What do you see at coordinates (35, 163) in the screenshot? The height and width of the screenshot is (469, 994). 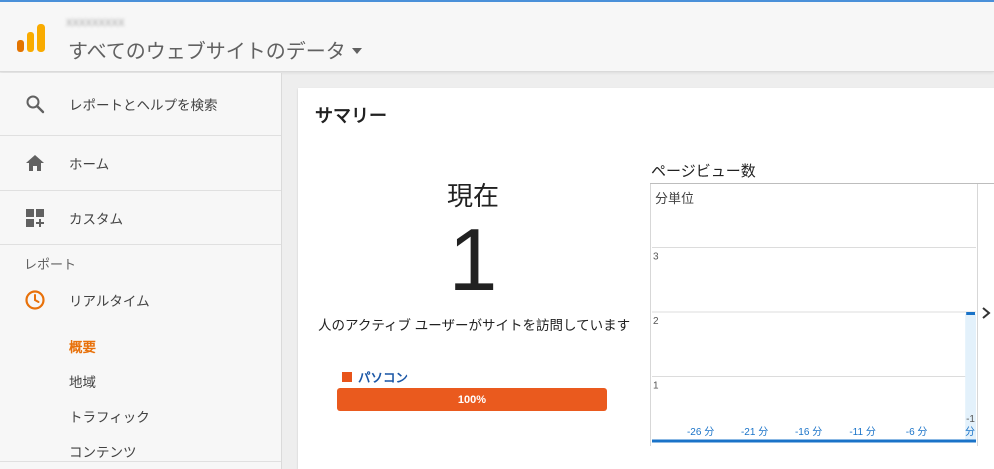 I see `home-icon` at bounding box center [35, 163].